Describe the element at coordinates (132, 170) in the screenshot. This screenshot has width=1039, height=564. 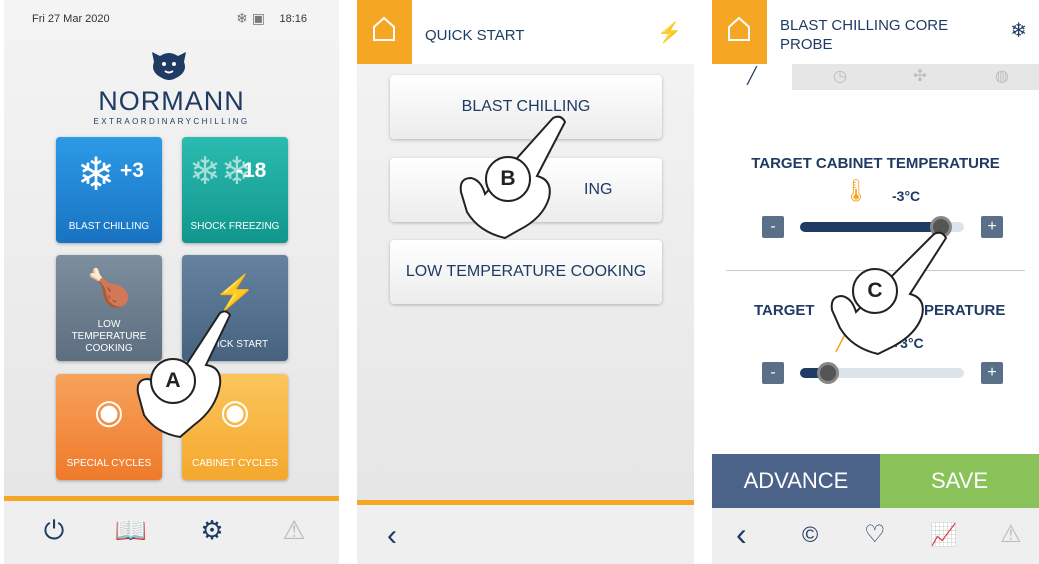
I see `tile-blast-value: +3` at that location.